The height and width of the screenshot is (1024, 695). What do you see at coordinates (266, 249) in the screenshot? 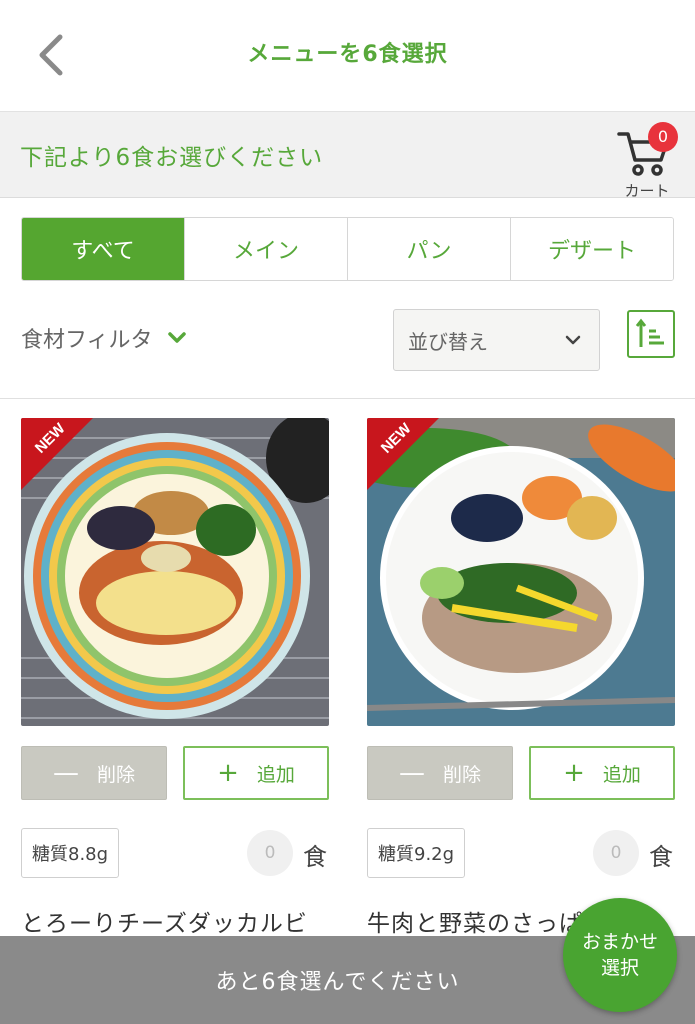
I see `tab-main: メイン` at bounding box center [266, 249].